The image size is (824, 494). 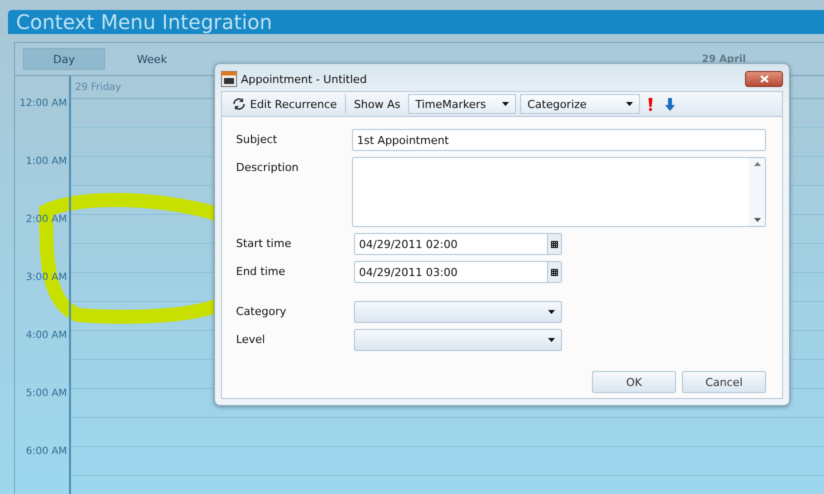 I want to click on field-label: Subject, so click(x=257, y=140).